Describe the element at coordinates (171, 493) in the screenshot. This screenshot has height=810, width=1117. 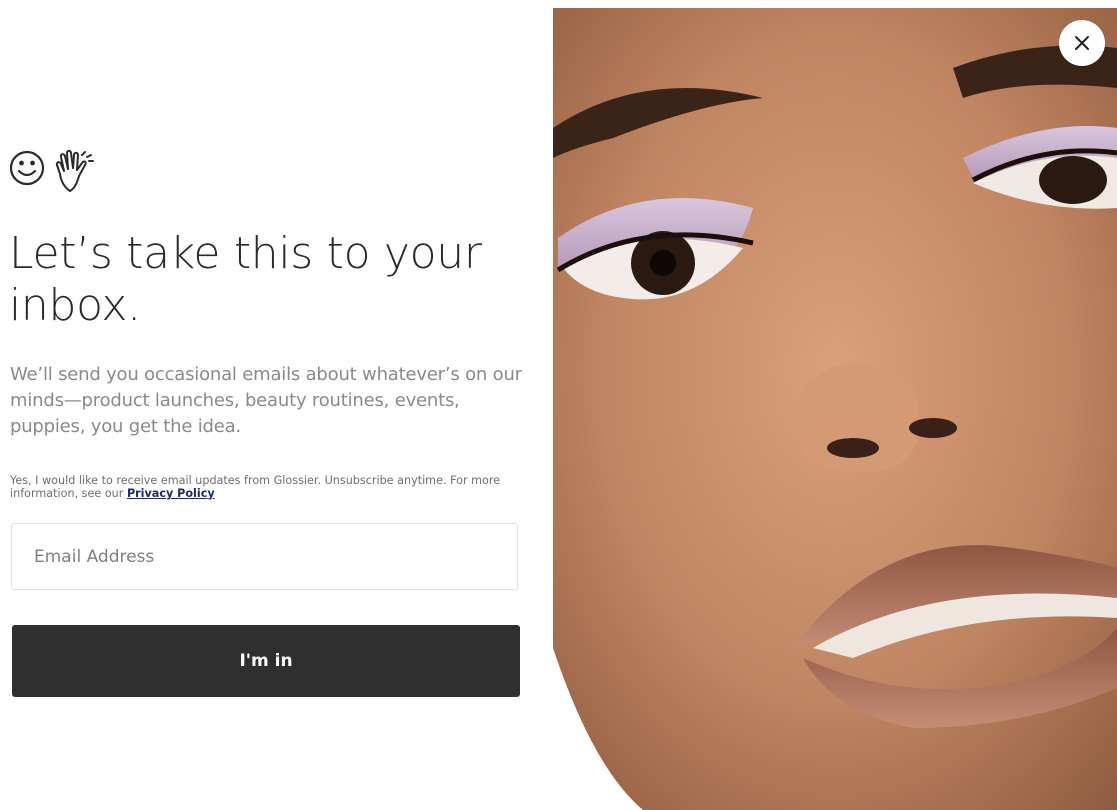
I see `privacy-policy-link: Privacy Policy` at that location.